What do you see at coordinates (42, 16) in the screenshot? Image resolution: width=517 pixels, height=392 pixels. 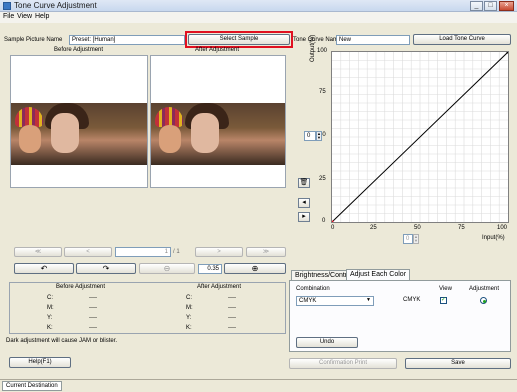 I see `menu-help: Help` at bounding box center [42, 16].